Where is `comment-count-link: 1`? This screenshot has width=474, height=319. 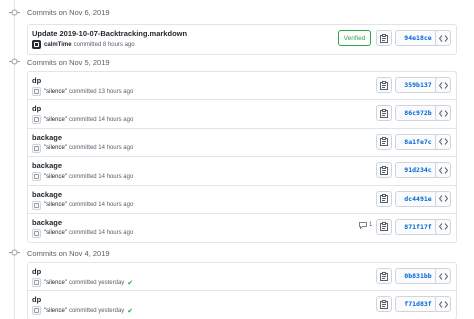 comment-count-link: 1 is located at coordinates (365, 225).